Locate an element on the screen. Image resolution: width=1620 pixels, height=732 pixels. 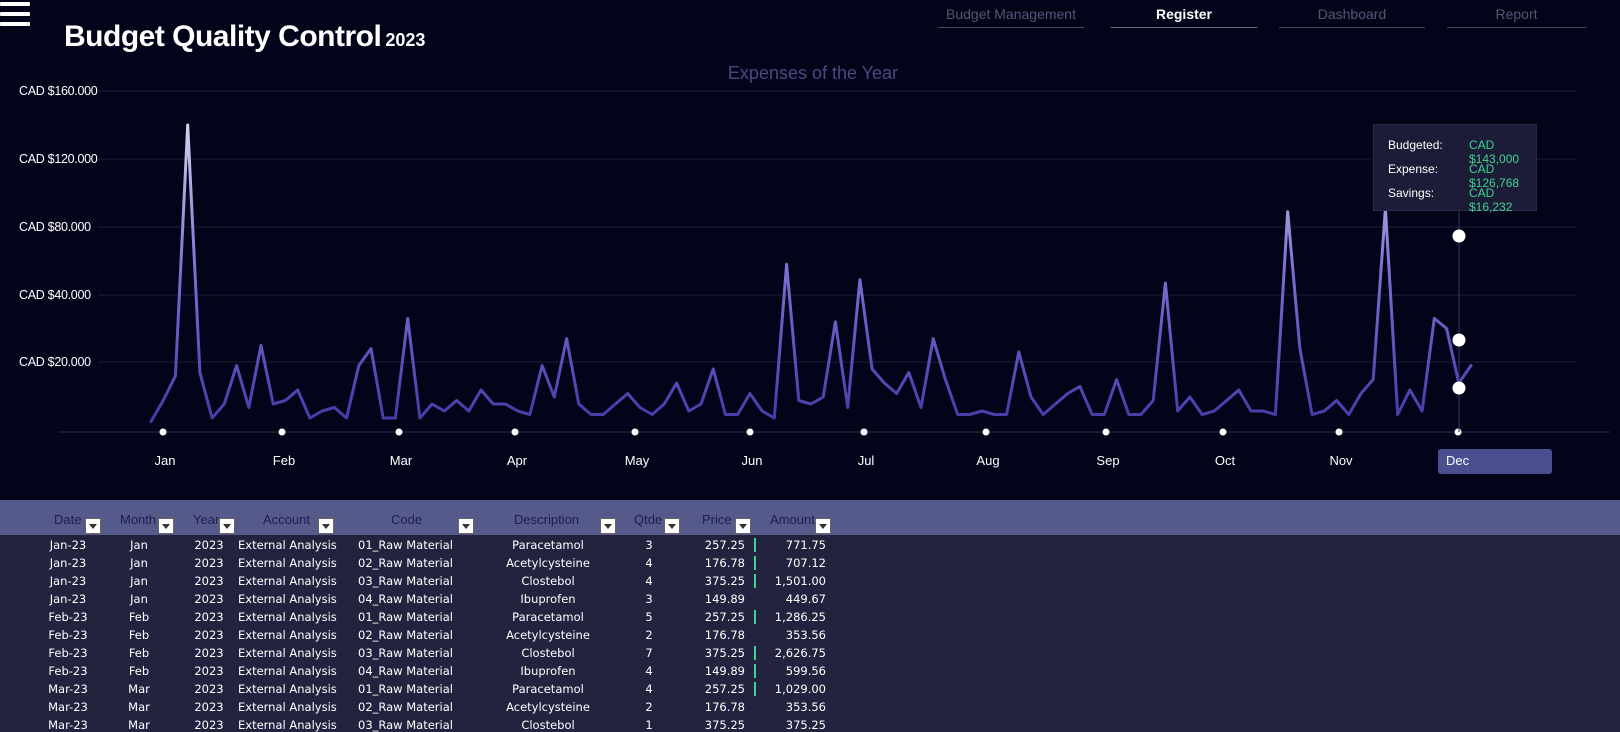
x-tick-label: May is located at coordinates (637, 460).